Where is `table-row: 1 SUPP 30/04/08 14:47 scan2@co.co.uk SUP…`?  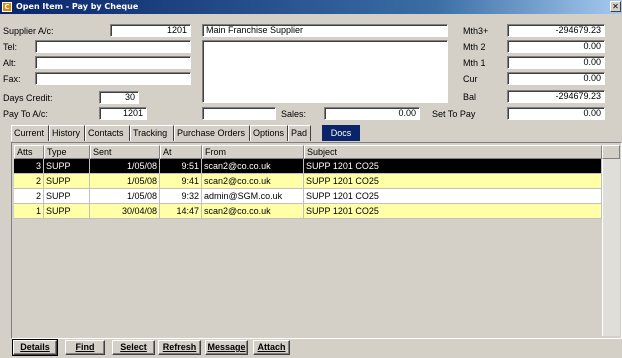 table-row: 1 SUPP 30/04/08 14:47 scan2@co.co.uk SUP… is located at coordinates (308, 211).